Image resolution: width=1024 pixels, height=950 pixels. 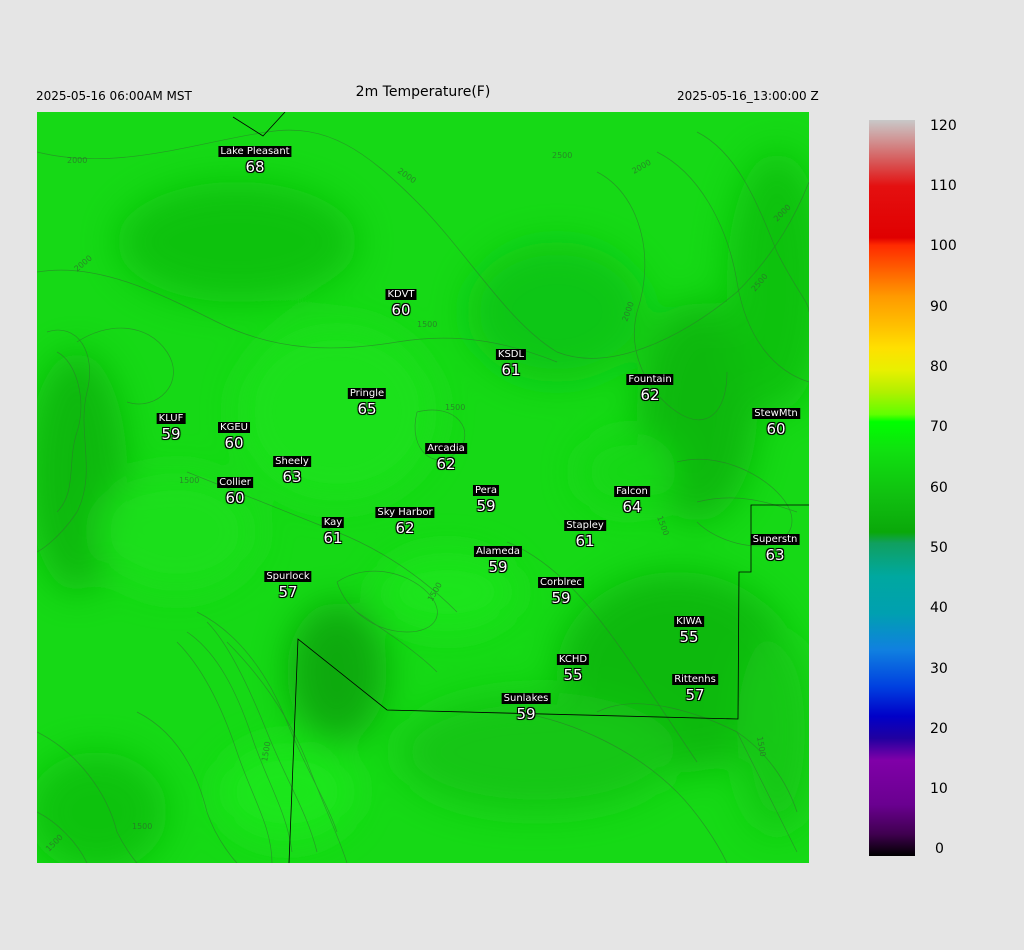 What do you see at coordinates (775, 539) in the screenshot?
I see `station-name: Superstn` at bounding box center [775, 539].